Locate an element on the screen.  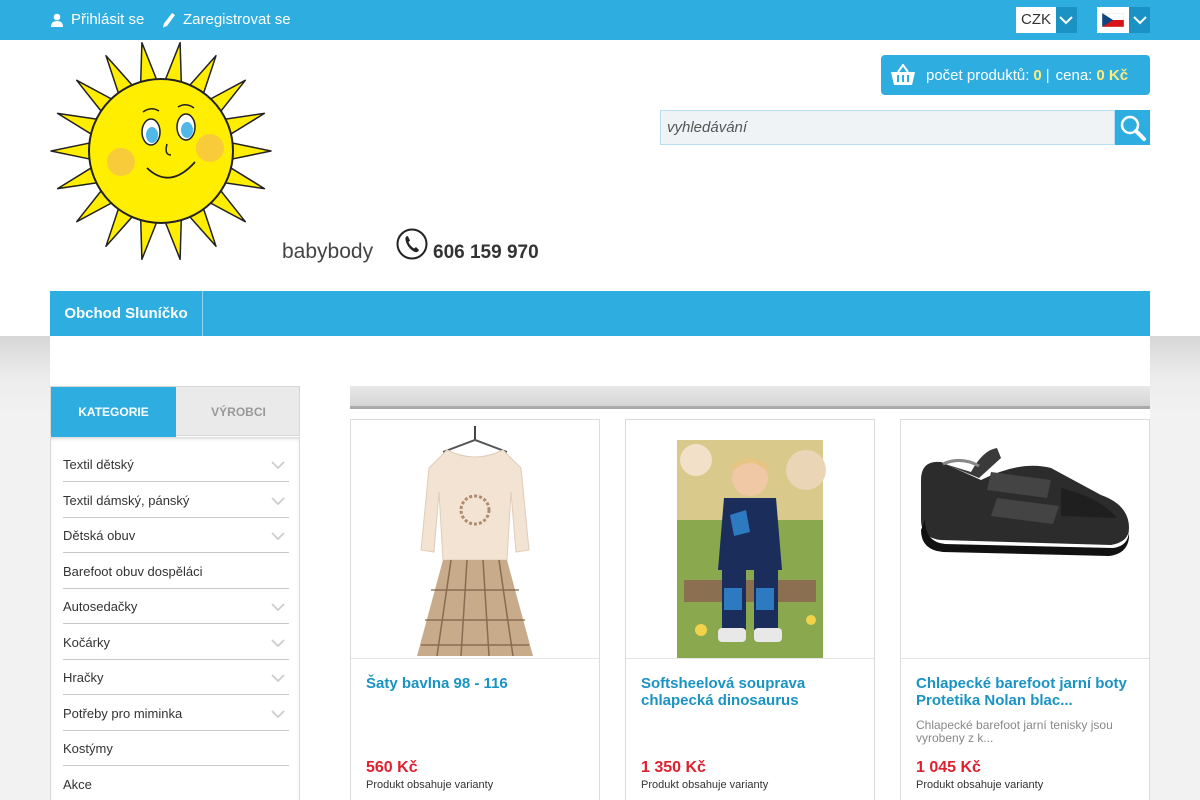
shop-tagline: babybody is located at coordinates (328, 251).